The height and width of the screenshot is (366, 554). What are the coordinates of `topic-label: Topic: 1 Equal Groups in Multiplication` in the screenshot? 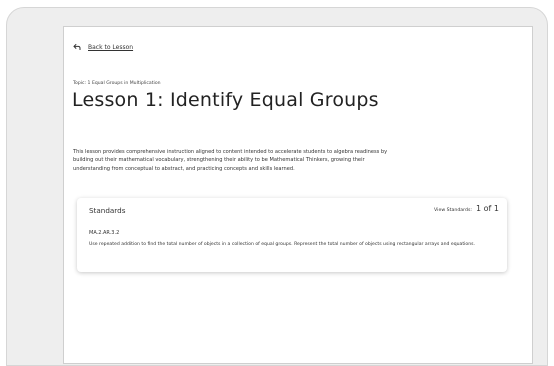 It's located at (117, 83).